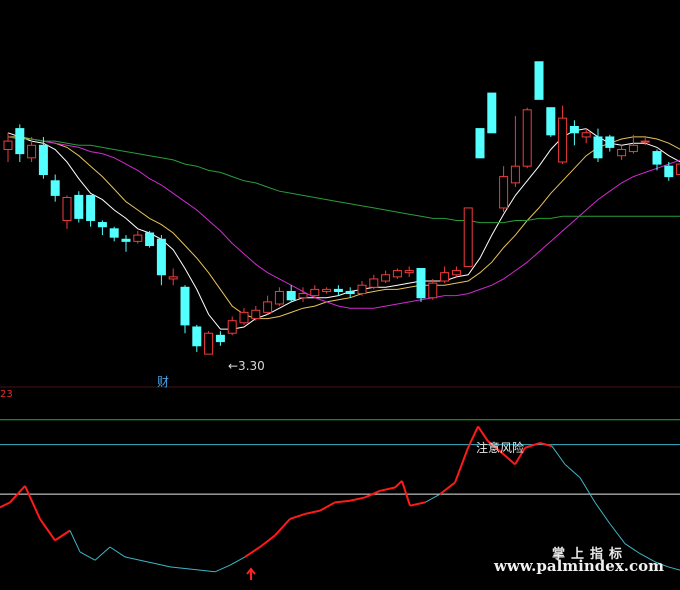 This screenshot has height=590, width=680. What do you see at coordinates (246, 366) in the screenshot?
I see `low-price-label: ←3.30` at bounding box center [246, 366].